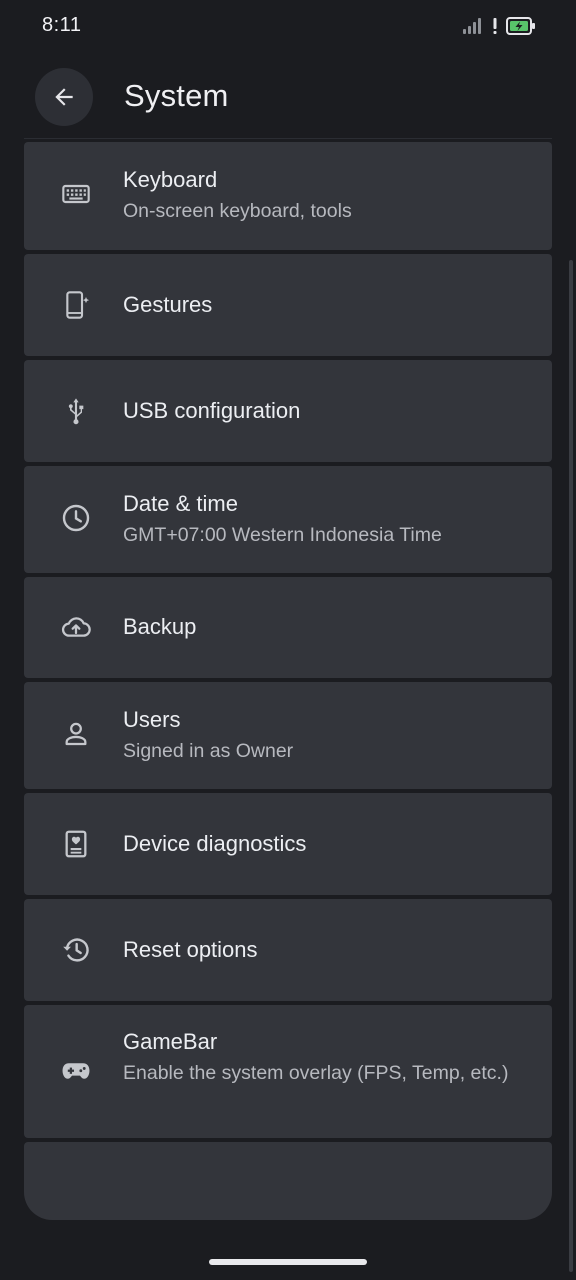  I want to click on arrow-back-icon, so click(64, 97).